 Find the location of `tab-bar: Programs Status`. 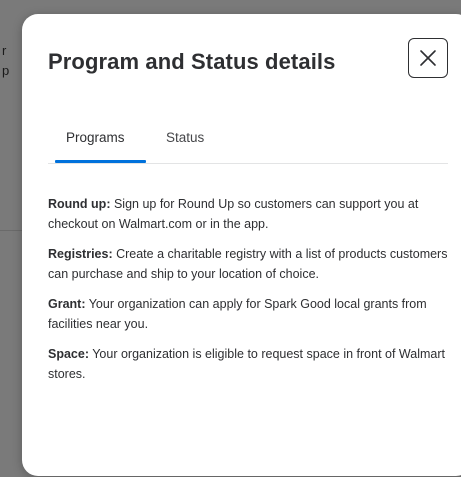

tab-bar: Programs Status is located at coordinates (248, 143).